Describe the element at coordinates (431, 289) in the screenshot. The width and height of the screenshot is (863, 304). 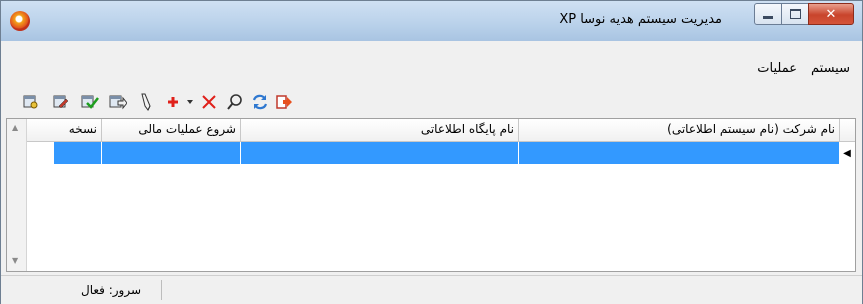
I see `status-bar: سرور: فعال` at that location.